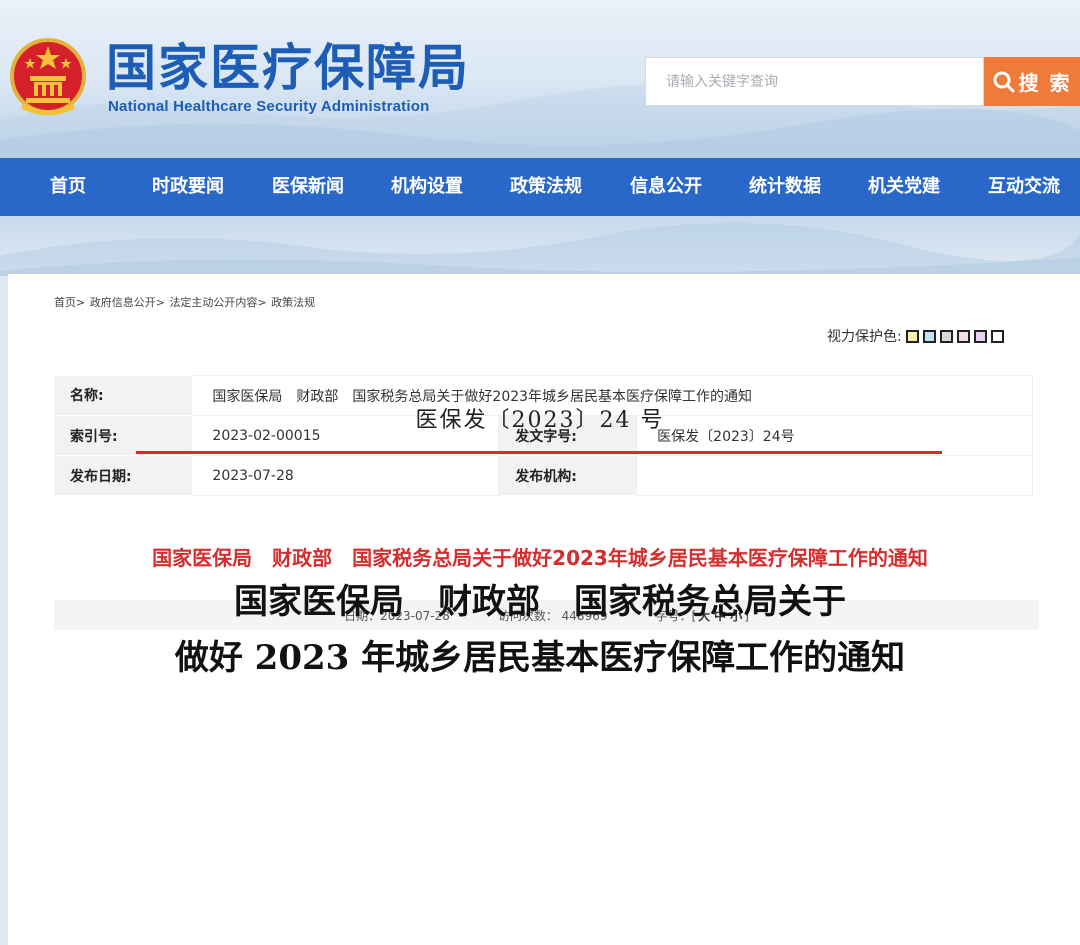 Image resolution: width=1080 pixels, height=945 pixels. What do you see at coordinates (904, 187) in the screenshot?
I see `nav-item-party-building: 机关党建` at bounding box center [904, 187].